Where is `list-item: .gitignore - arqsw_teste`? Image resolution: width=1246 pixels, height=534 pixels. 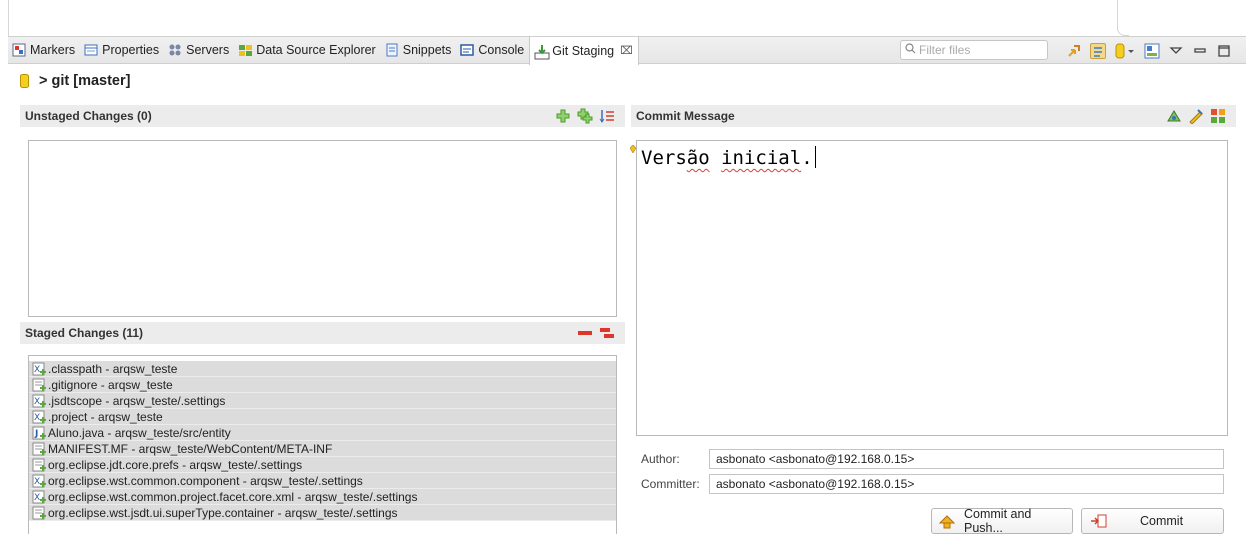 list-item: .gitignore - arqsw_teste is located at coordinates (322, 385).